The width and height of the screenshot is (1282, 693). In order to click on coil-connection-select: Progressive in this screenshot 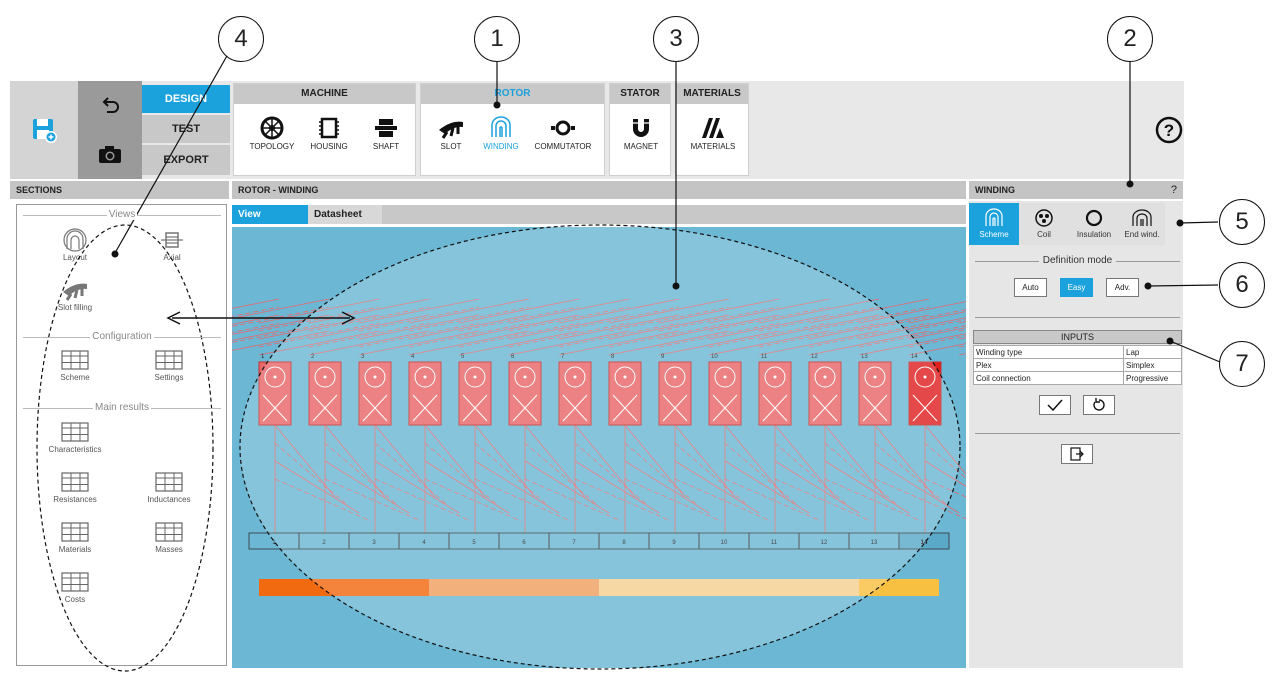, I will do `click(1152, 378)`.